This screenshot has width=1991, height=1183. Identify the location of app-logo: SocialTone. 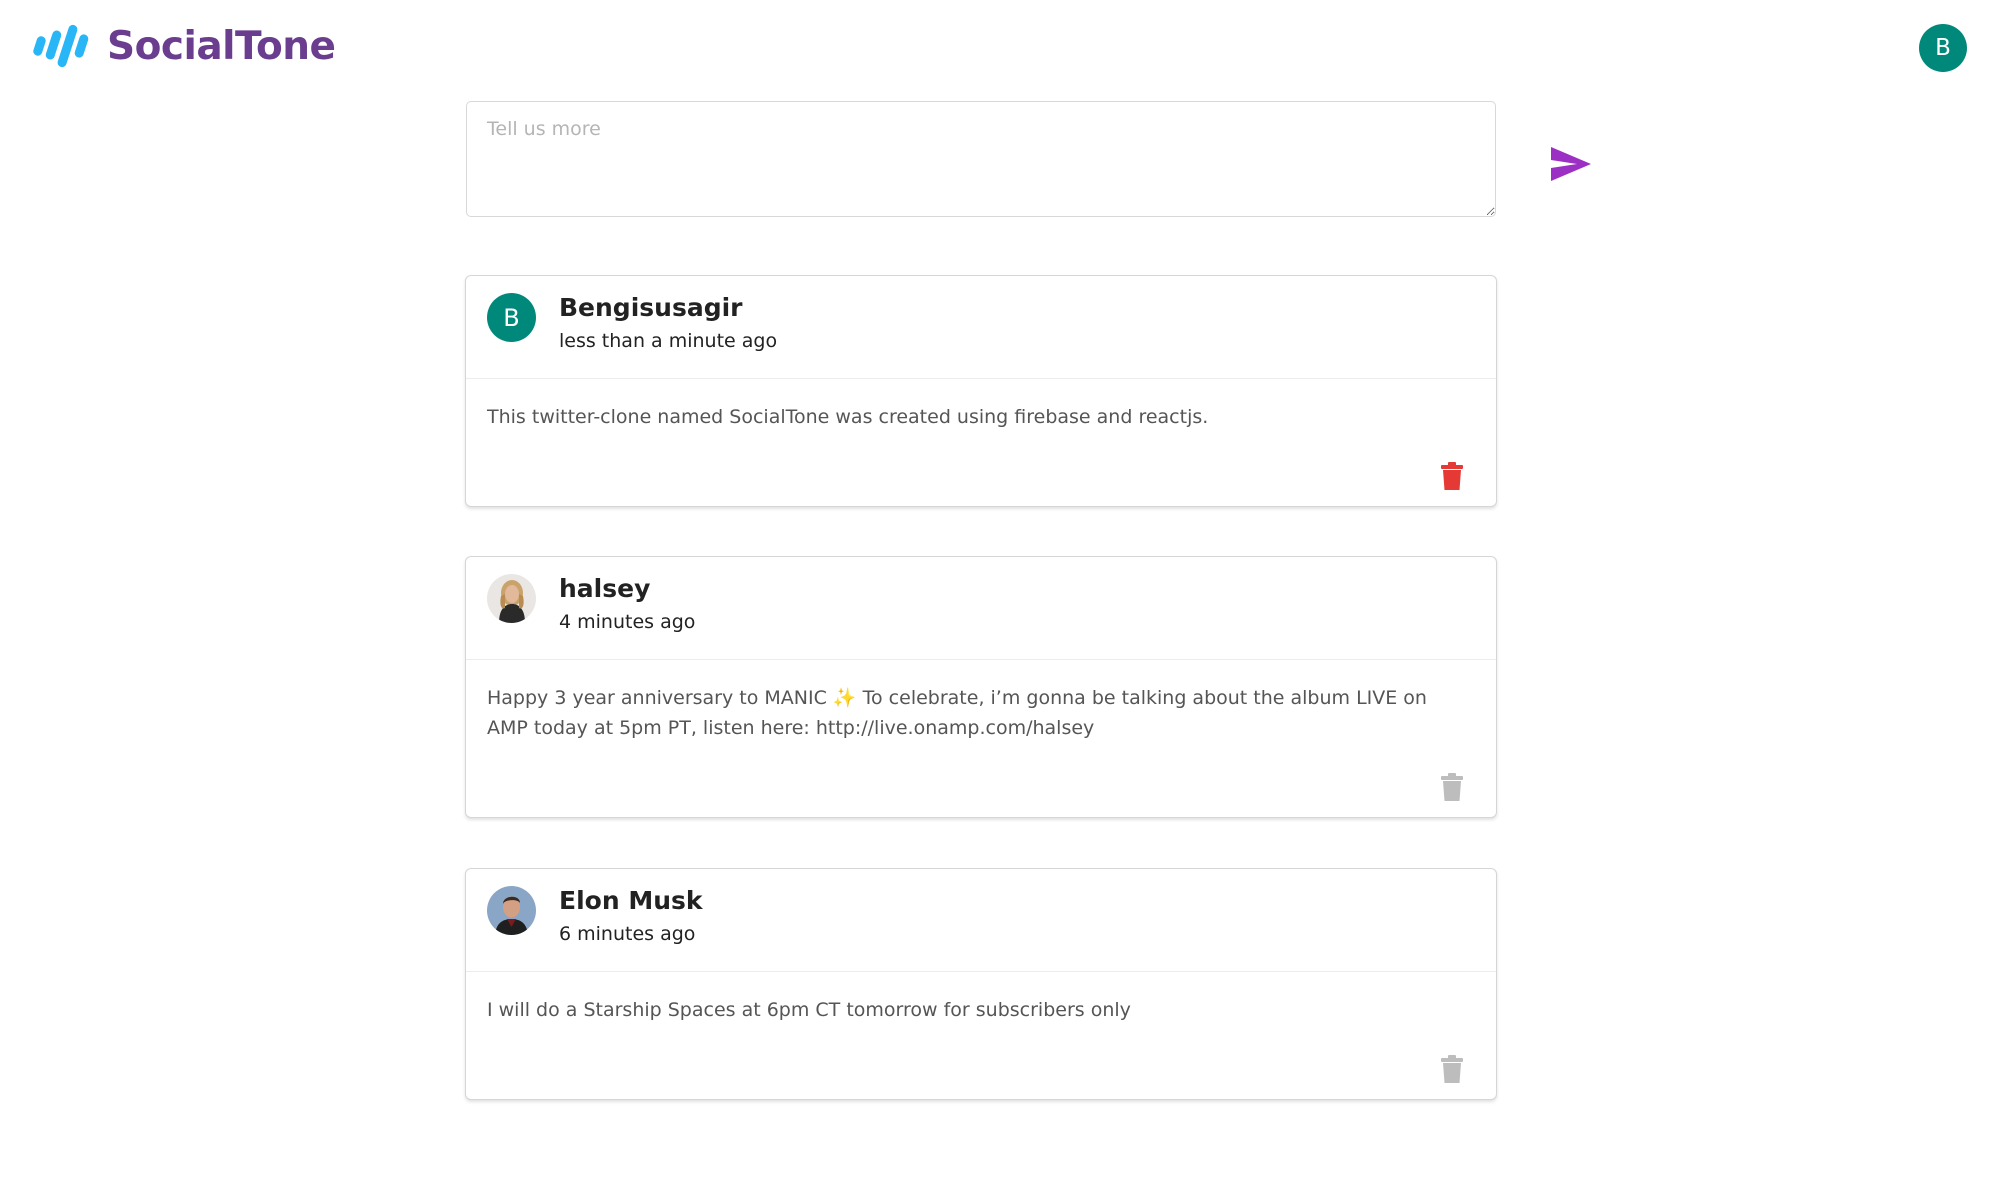
(184, 46).